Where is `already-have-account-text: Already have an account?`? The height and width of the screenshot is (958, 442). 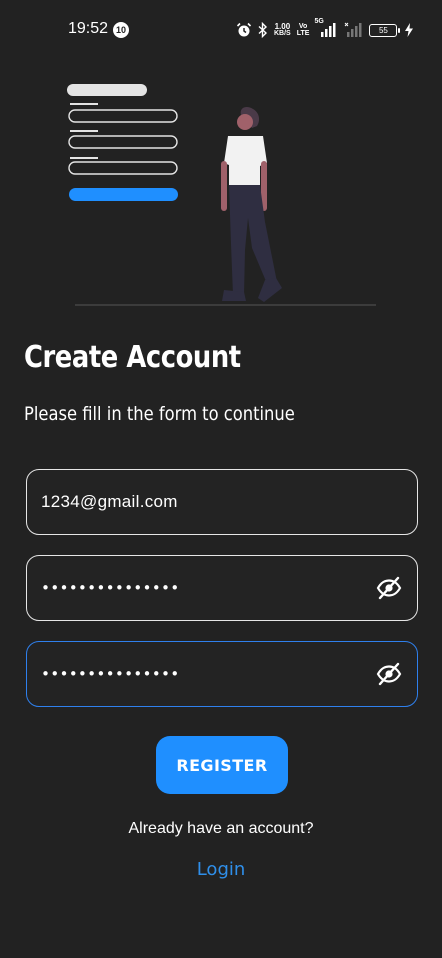 already-have-account-text: Already have an account? is located at coordinates (221, 828).